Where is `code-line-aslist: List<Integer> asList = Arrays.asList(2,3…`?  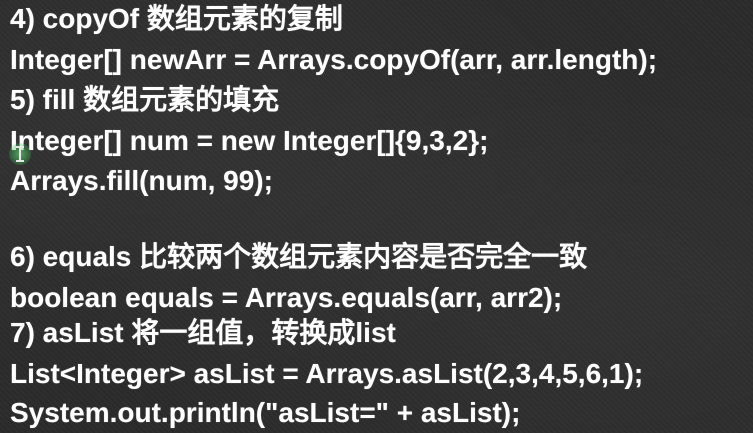 code-line-aslist: List<Integer> asList = Arrays.asList(2,3… is located at coordinates (327, 373).